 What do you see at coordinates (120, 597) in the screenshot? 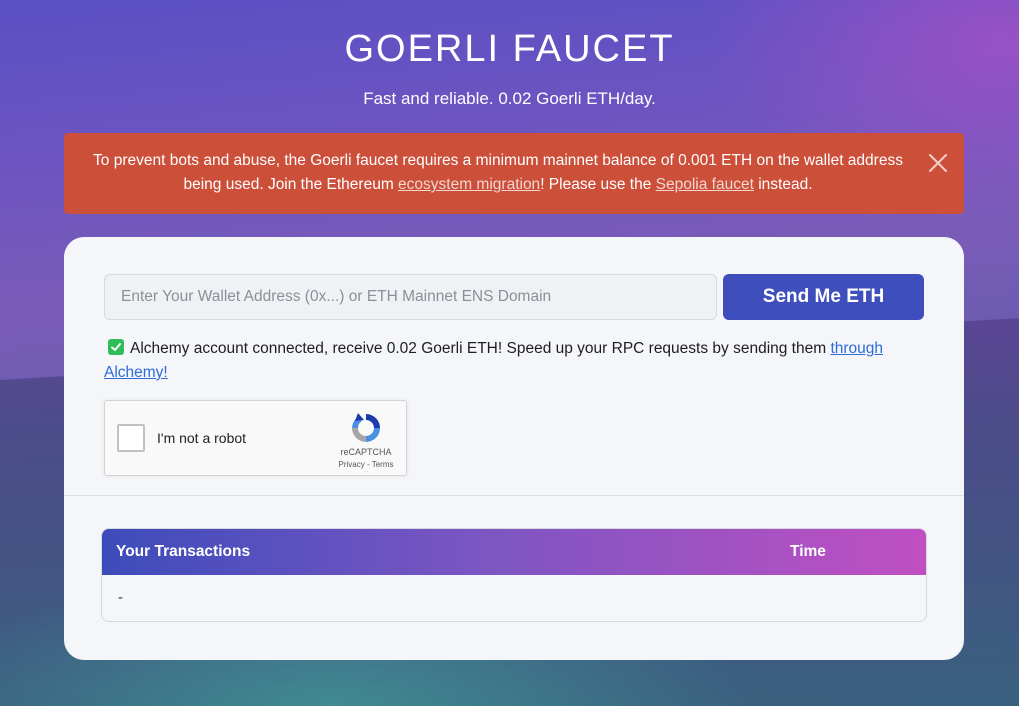
I see `transaction-cell: -` at bounding box center [120, 597].